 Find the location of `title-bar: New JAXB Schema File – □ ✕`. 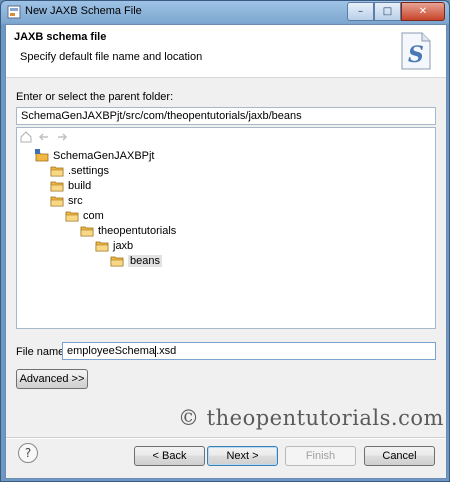

title-bar: New JAXB Schema File – □ ✕ is located at coordinates (225, 12).